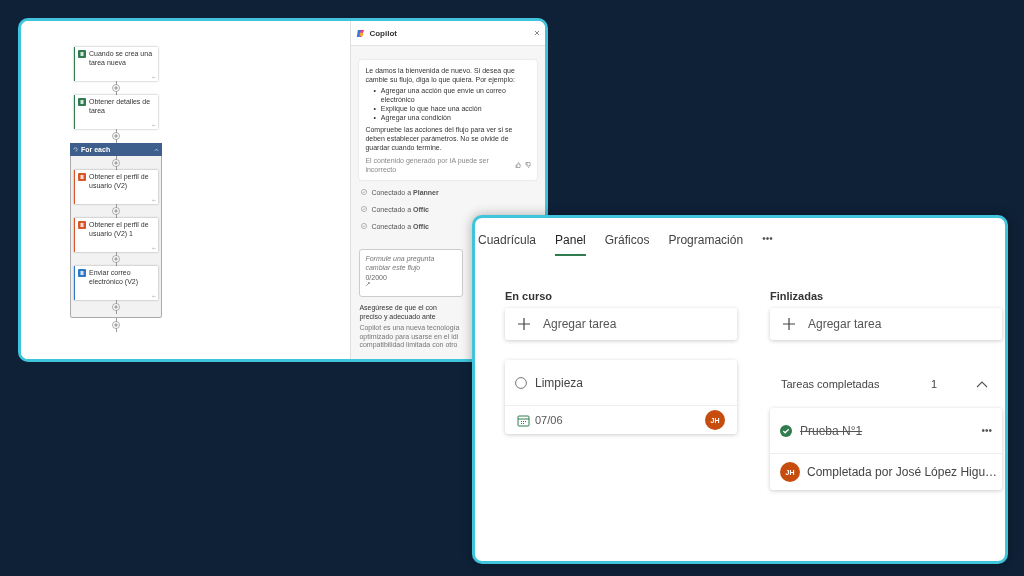 The width and height of the screenshot is (1024, 576). I want to click on completed-check-icon, so click(786, 430).